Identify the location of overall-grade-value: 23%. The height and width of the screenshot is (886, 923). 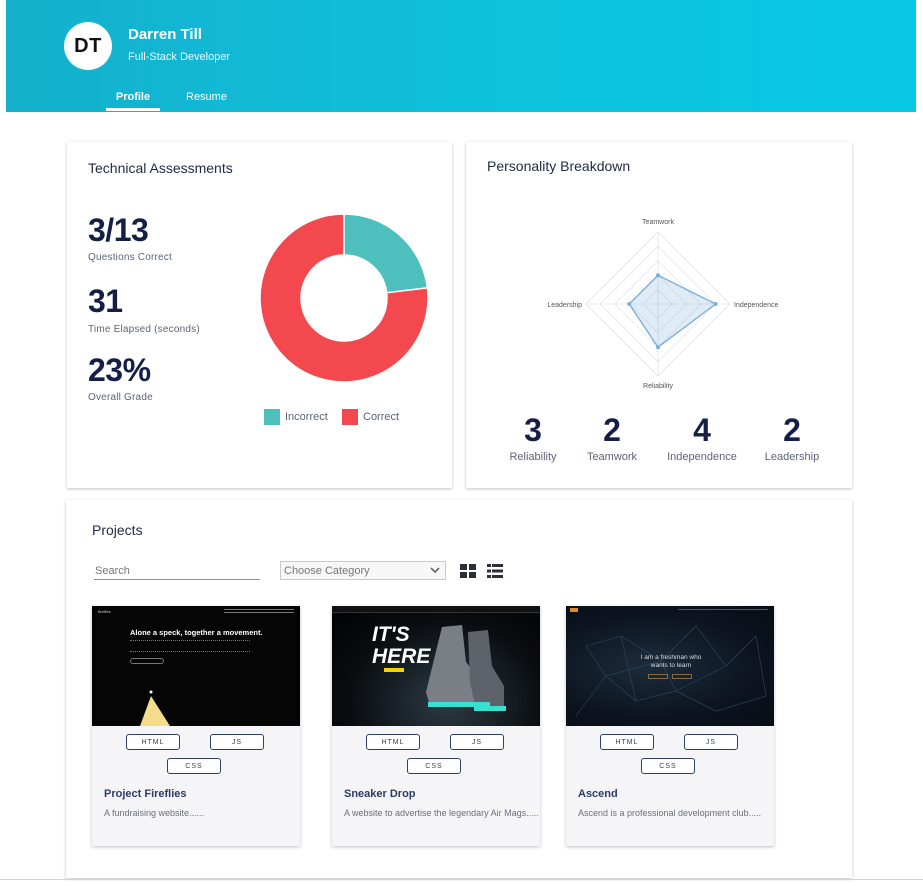
(119, 370).